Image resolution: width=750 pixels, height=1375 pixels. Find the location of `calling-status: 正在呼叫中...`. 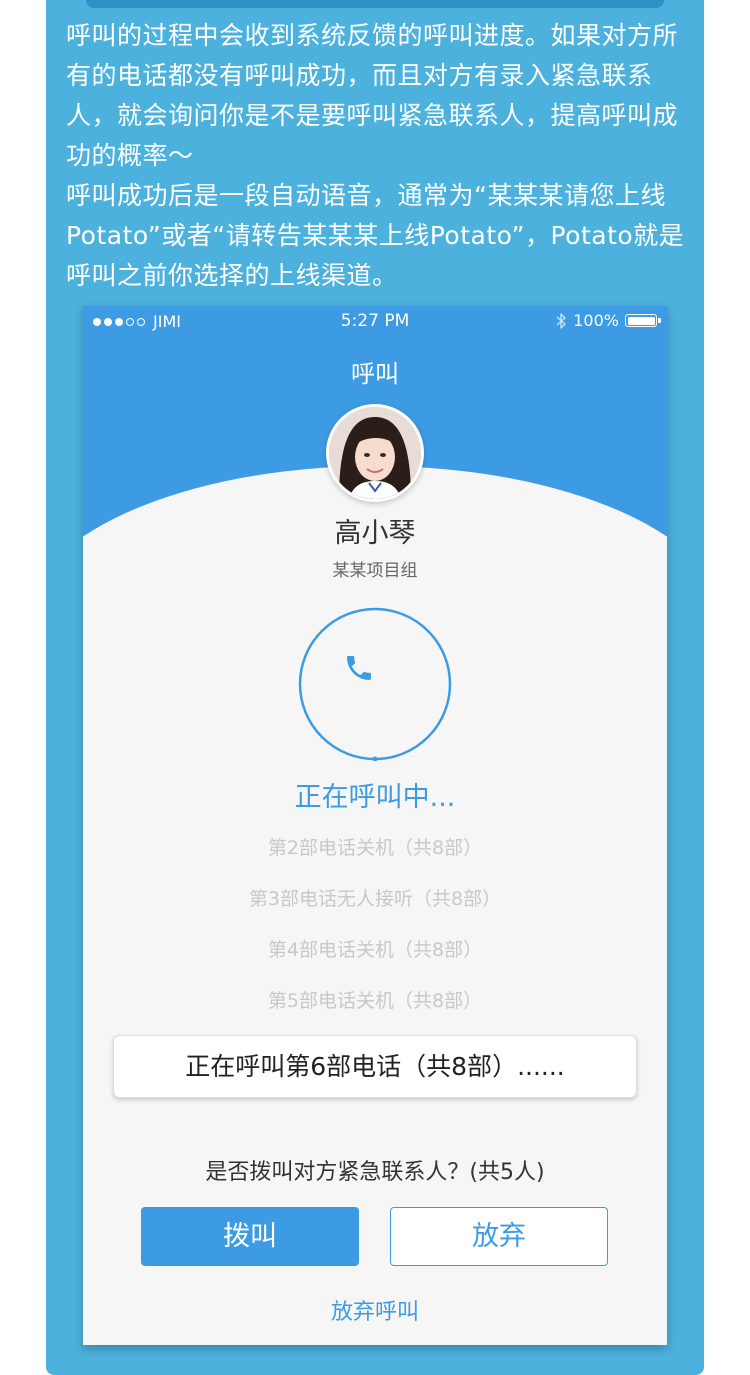

calling-status: 正在呼叫中... is located at coordinates (375, 797).